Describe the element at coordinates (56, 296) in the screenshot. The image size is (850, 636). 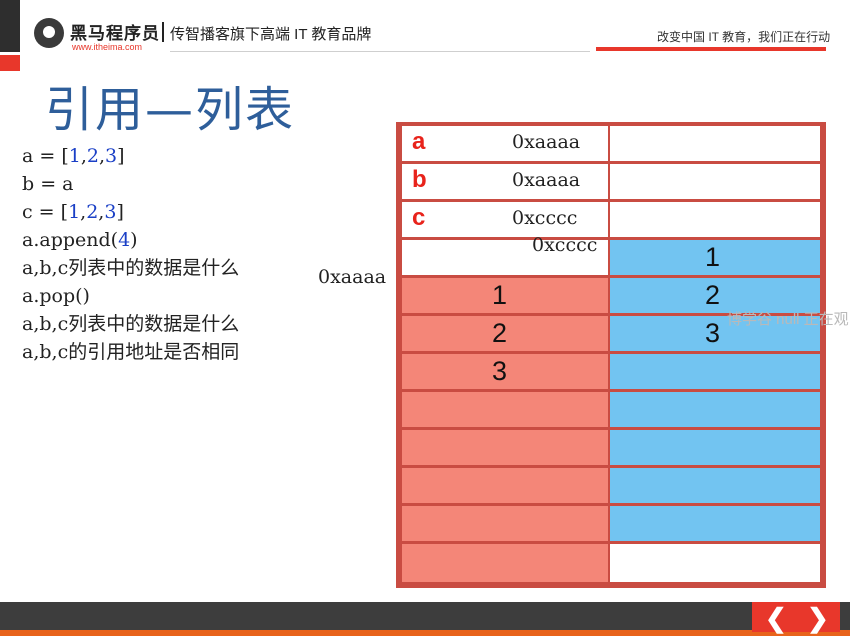
I see `code-line-6: a.pop()` at that location.